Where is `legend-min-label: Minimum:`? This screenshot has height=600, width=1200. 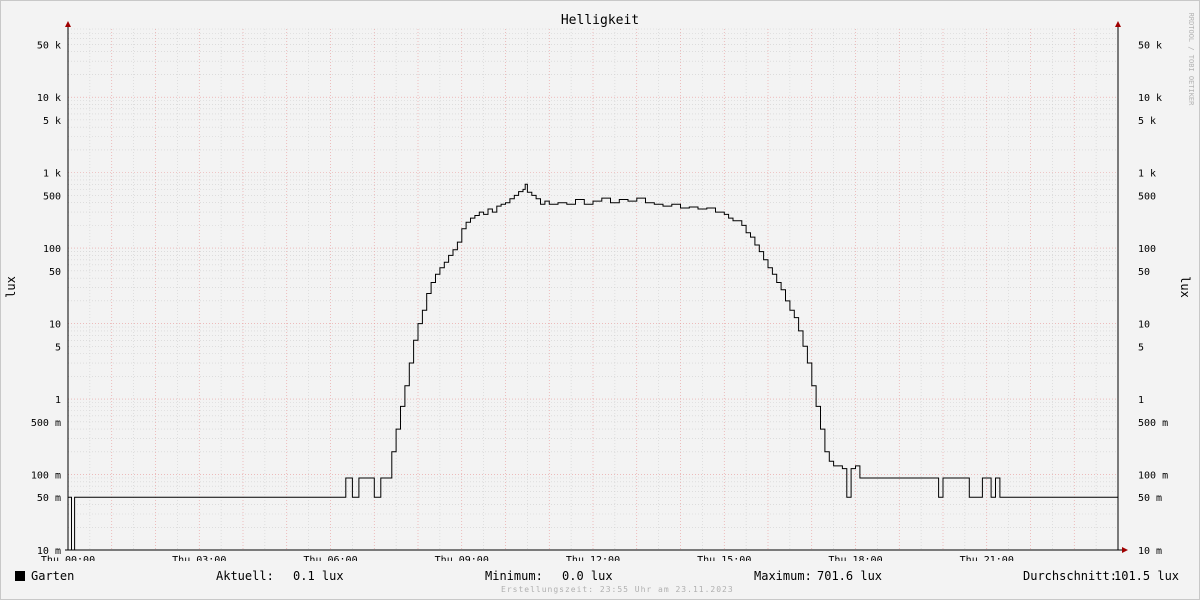 legend-min-label: Minimum: is located at coordinates (514, 576).